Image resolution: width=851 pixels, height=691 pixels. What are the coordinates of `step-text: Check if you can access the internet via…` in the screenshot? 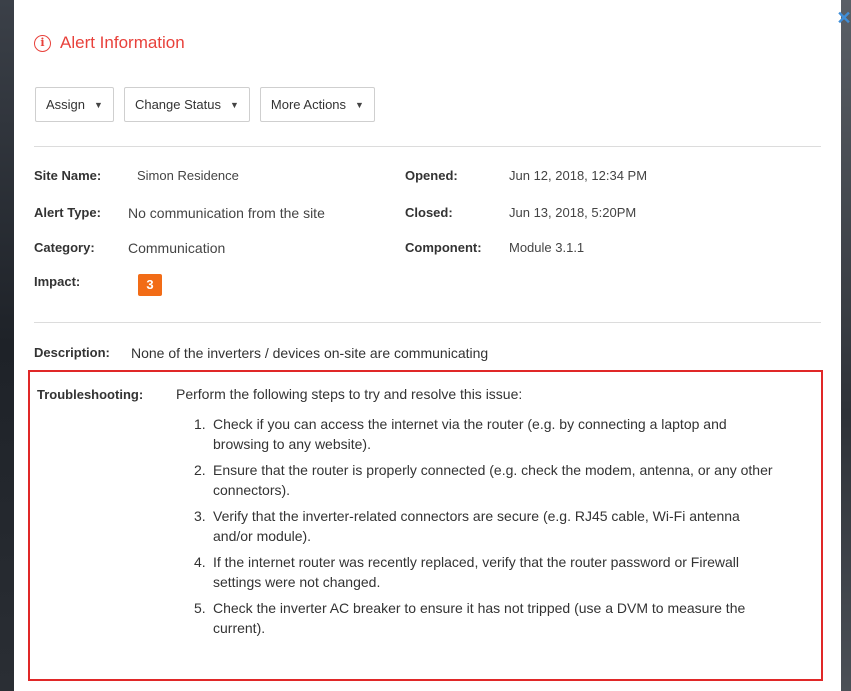 It's located at (470, 434).